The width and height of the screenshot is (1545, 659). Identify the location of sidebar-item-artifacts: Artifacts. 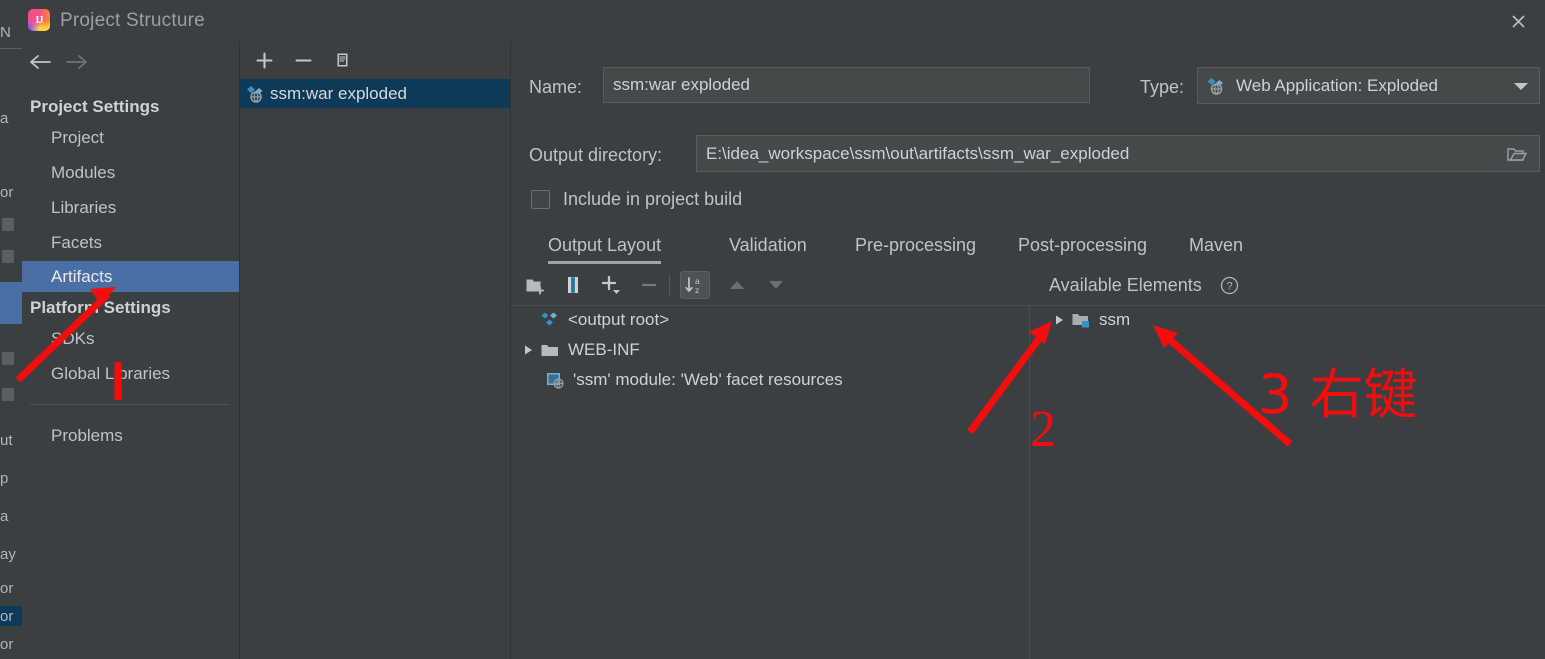
(130, 276).